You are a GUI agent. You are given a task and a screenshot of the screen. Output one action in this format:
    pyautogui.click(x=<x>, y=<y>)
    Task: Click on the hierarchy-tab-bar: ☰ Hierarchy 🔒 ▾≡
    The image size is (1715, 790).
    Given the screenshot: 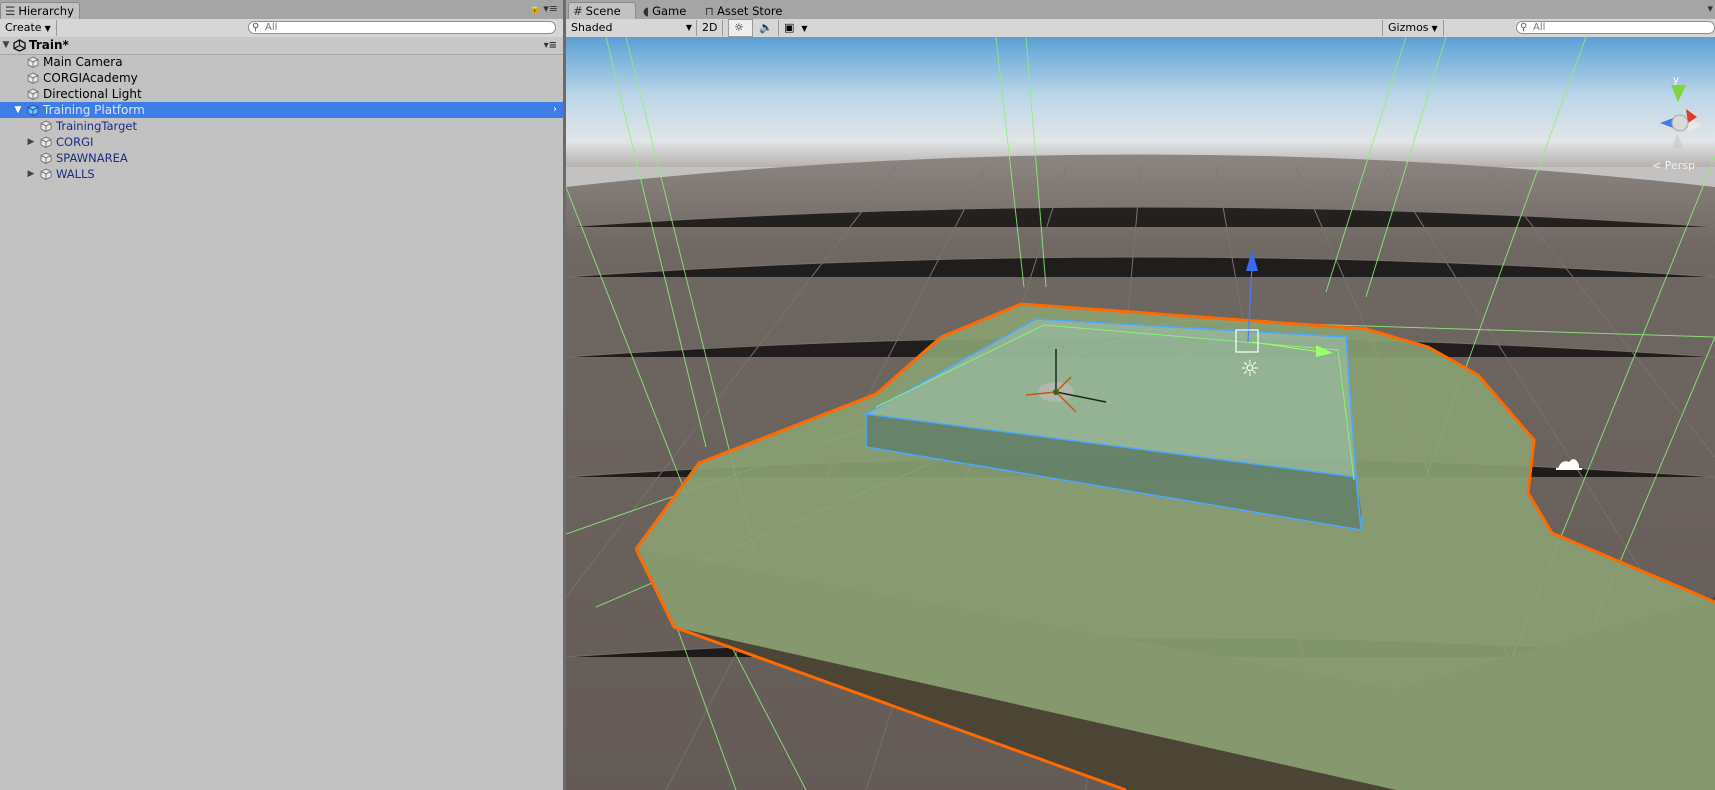 What is the action you would take?
    pyautogui.click(x=281, y=10)
    